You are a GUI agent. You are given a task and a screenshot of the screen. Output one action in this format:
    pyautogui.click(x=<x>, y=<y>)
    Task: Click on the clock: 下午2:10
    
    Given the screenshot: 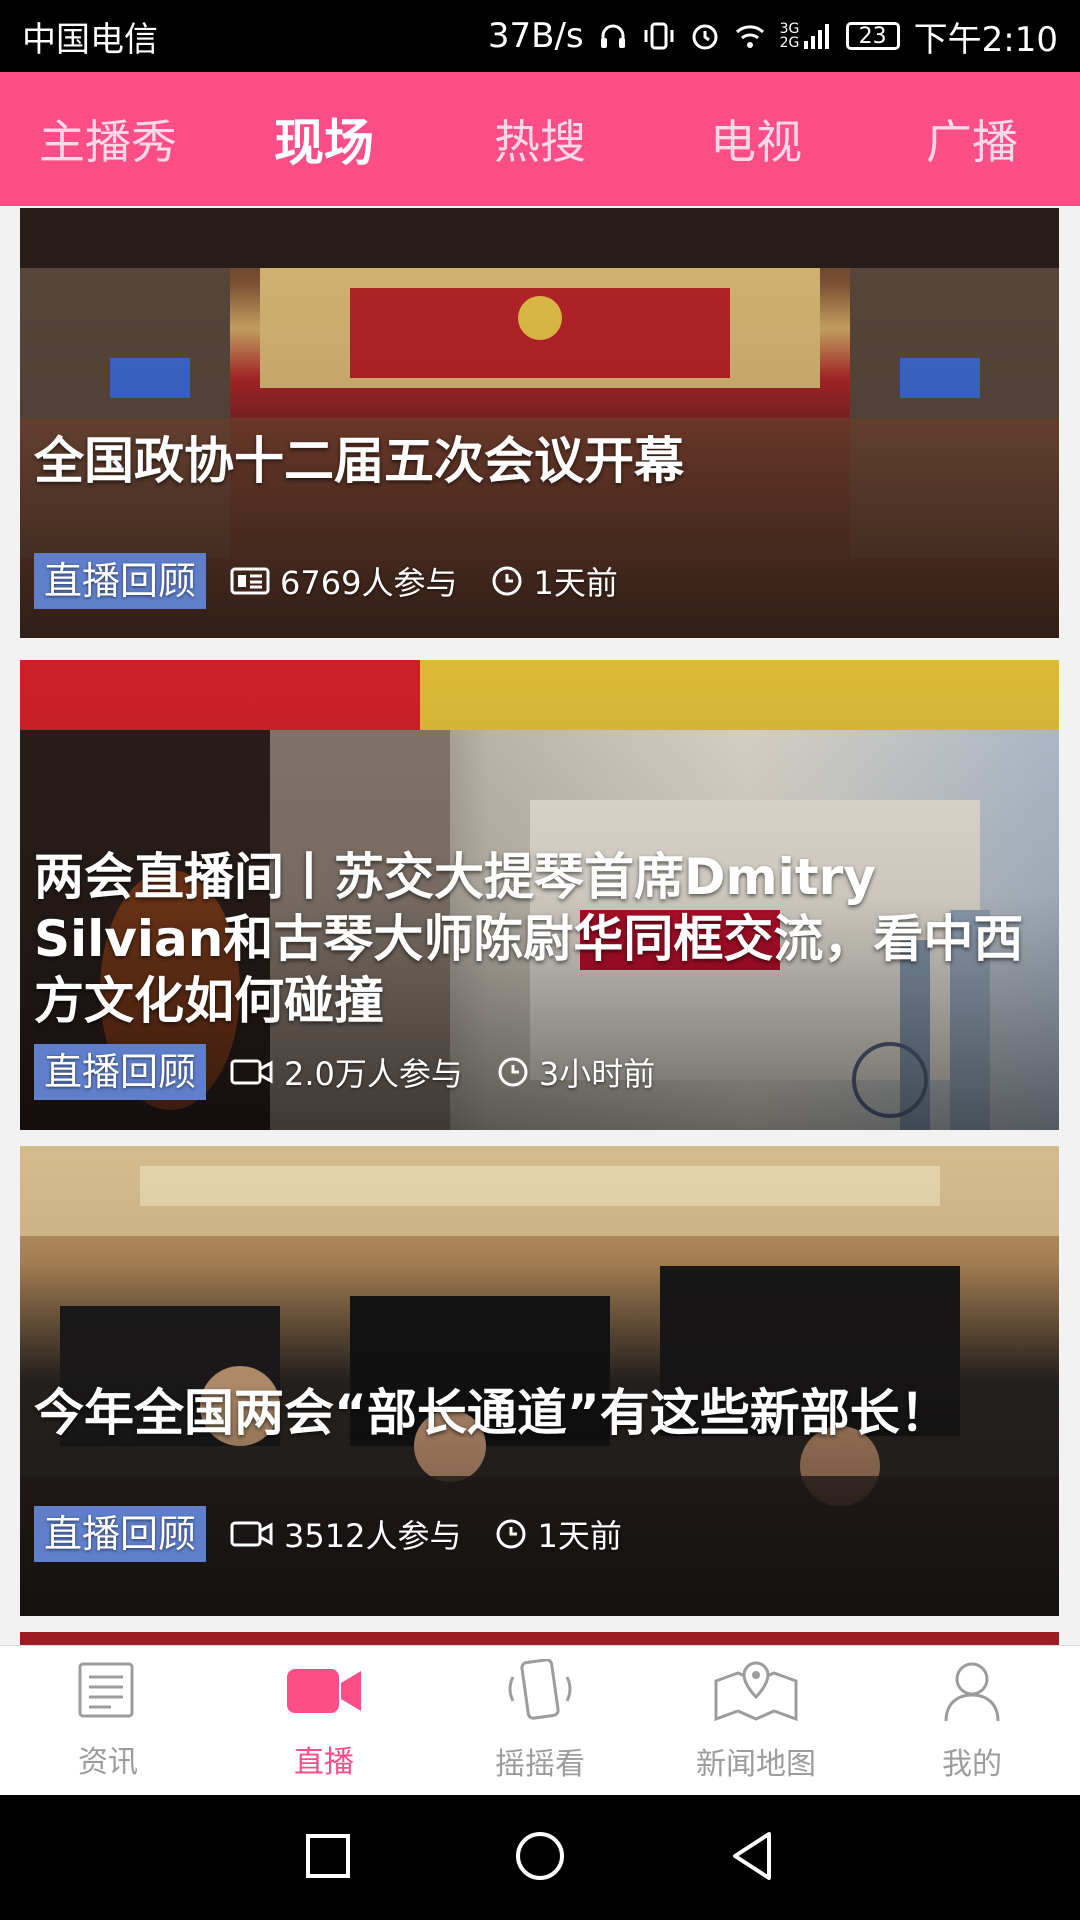 What is the action you would take?
    pyautogui.click(x=985, y=39)
    